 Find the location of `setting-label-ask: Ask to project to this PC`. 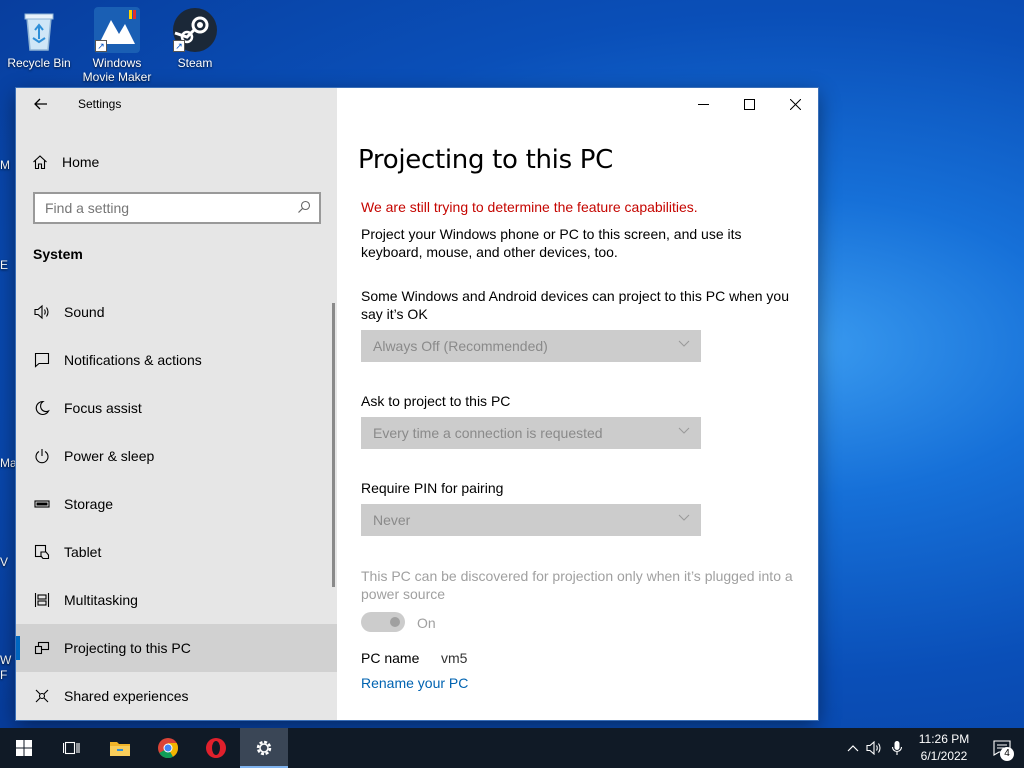

setting-label-ask: Ask to project to this PC is located at coordinates (436, 401).